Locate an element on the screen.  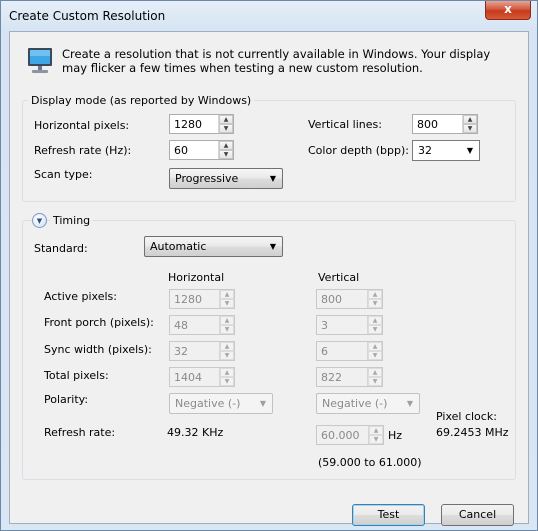
polarity-v-select: Negative (-) ▼ is located at coordinates (368, 403).